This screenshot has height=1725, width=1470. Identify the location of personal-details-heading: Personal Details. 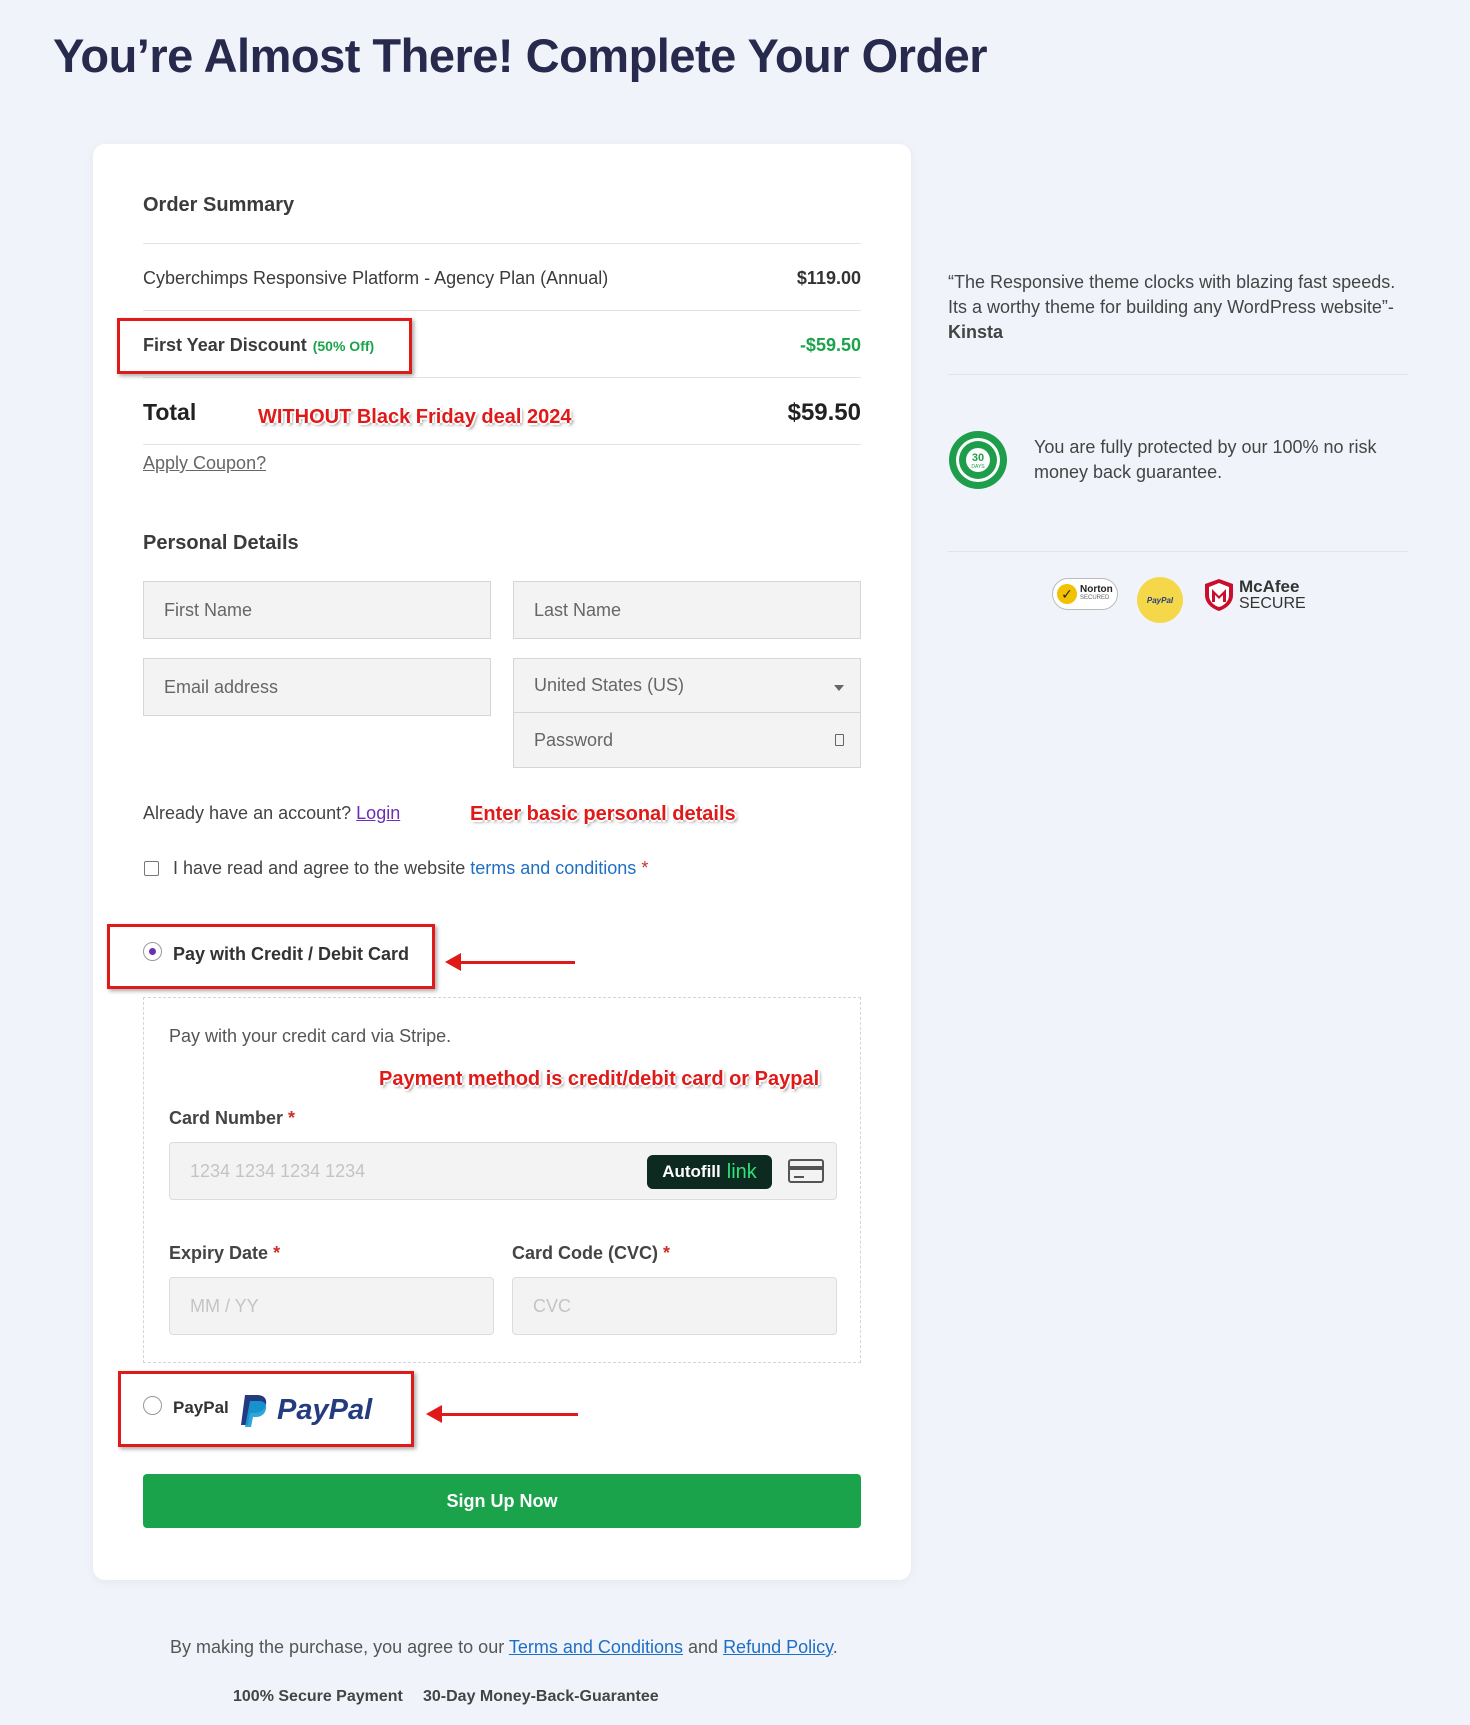
(221, 543).